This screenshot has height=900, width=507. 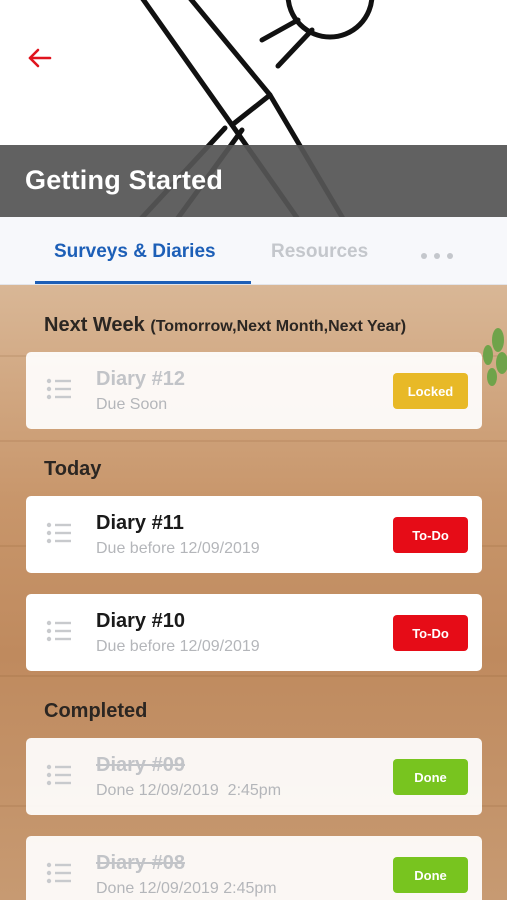 What do you see at coordinates (73, 469) in the screenshot?
I see `section-heading-today: Today` at bounding box center [73, 469].